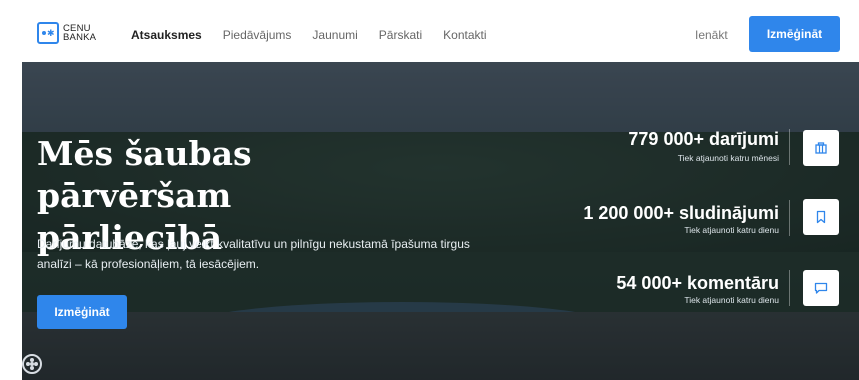 This screenshot has width=859, height=380. I want to click on stat-comments-caption: Tiek atjaunoti katru dienu, so click(731, 300).